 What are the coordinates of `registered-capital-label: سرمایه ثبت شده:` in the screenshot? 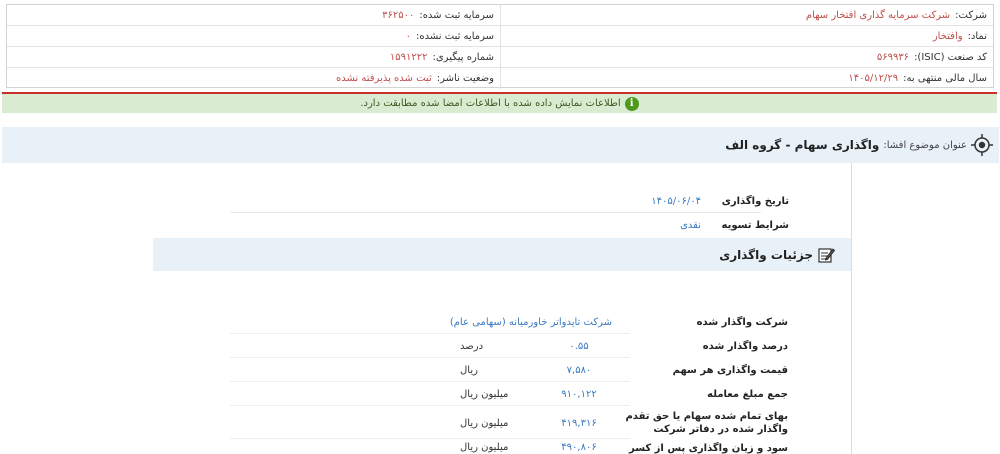 It's located at (456, 15).